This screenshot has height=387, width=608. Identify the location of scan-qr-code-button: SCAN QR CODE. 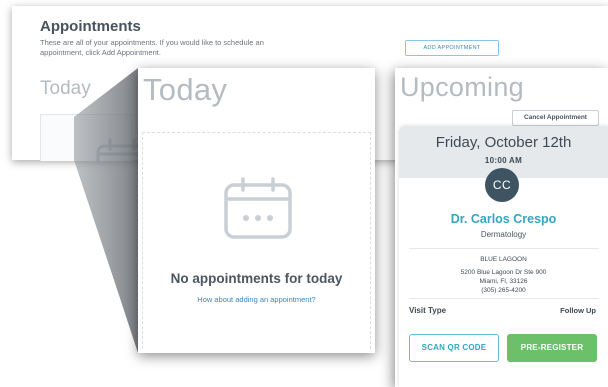
(454, 348).